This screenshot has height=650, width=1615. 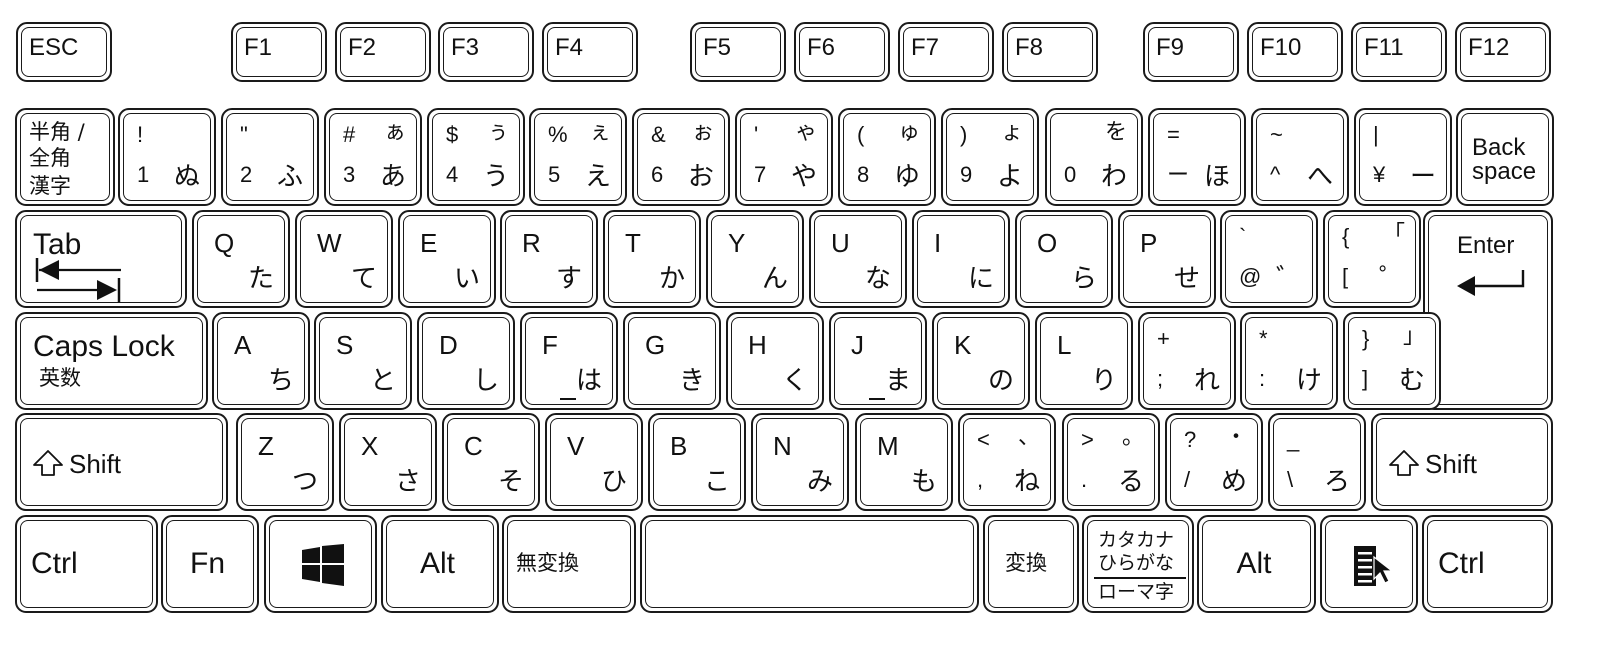 What do you see at coordinates (755, 259) in the screenshot?
I see `key-y: Yん` at bounding box center [755, 259].